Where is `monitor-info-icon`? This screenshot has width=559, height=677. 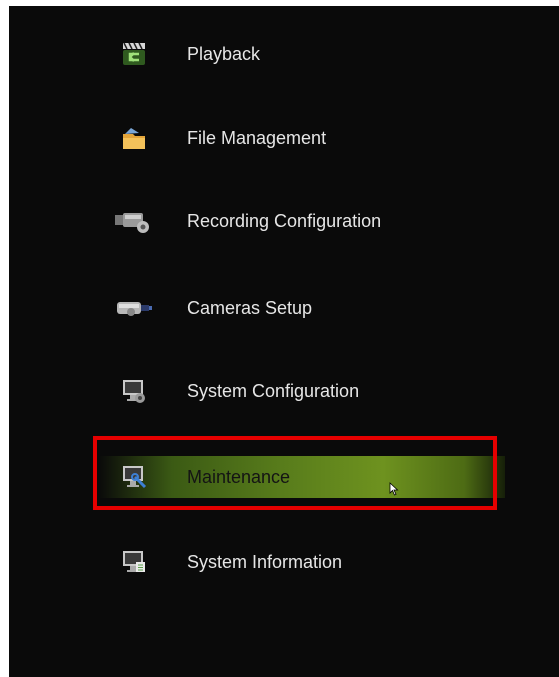
monitor-info-icon is located at coordinates (133, 562).